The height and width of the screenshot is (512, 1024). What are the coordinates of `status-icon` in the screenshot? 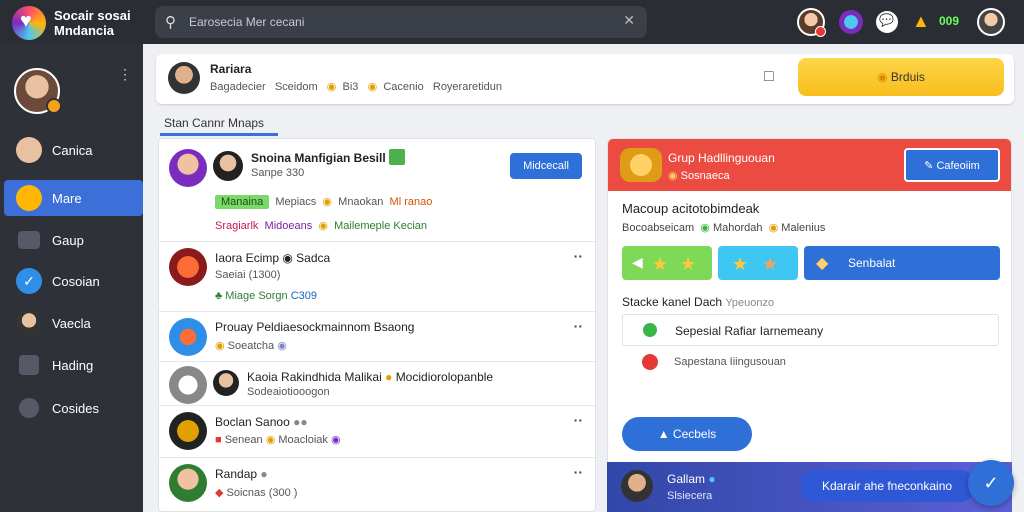 It's located at (650, 330).